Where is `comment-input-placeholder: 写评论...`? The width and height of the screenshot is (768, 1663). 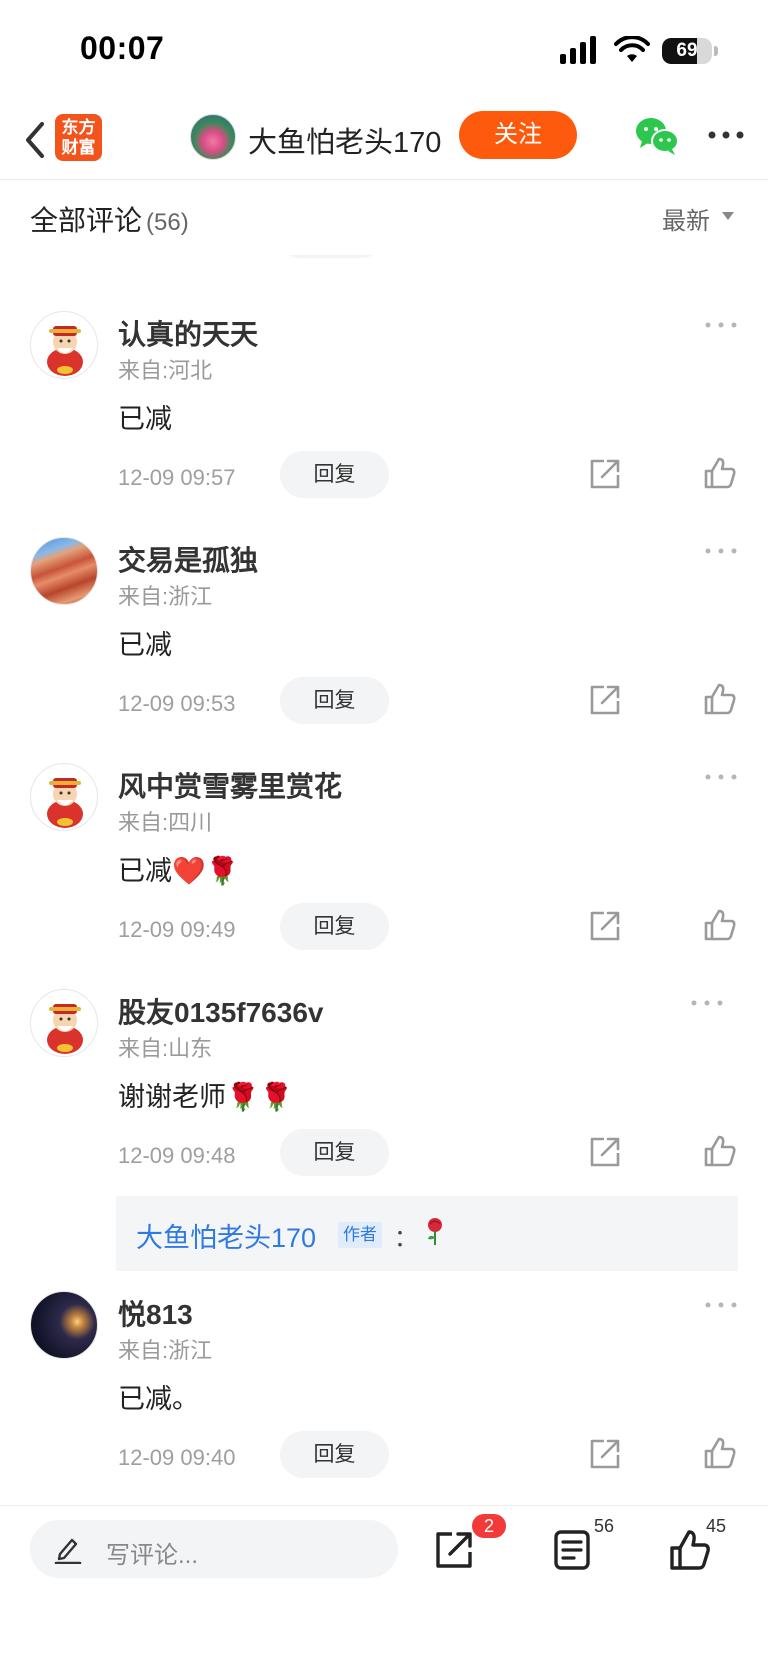 comment-input-placeholder: 写评论... is located at coordinates (152, 1555).